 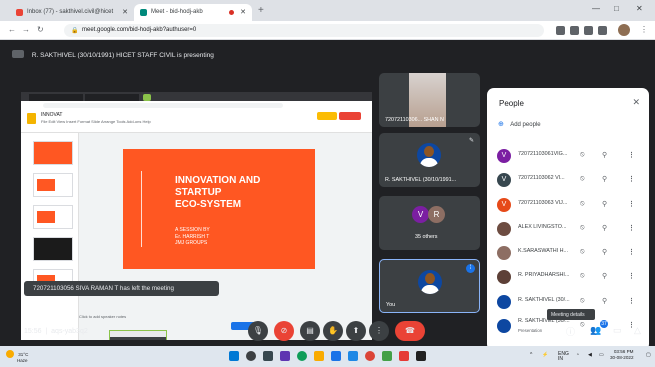 I want to click on slide-divider, so click(x=141, y=209).